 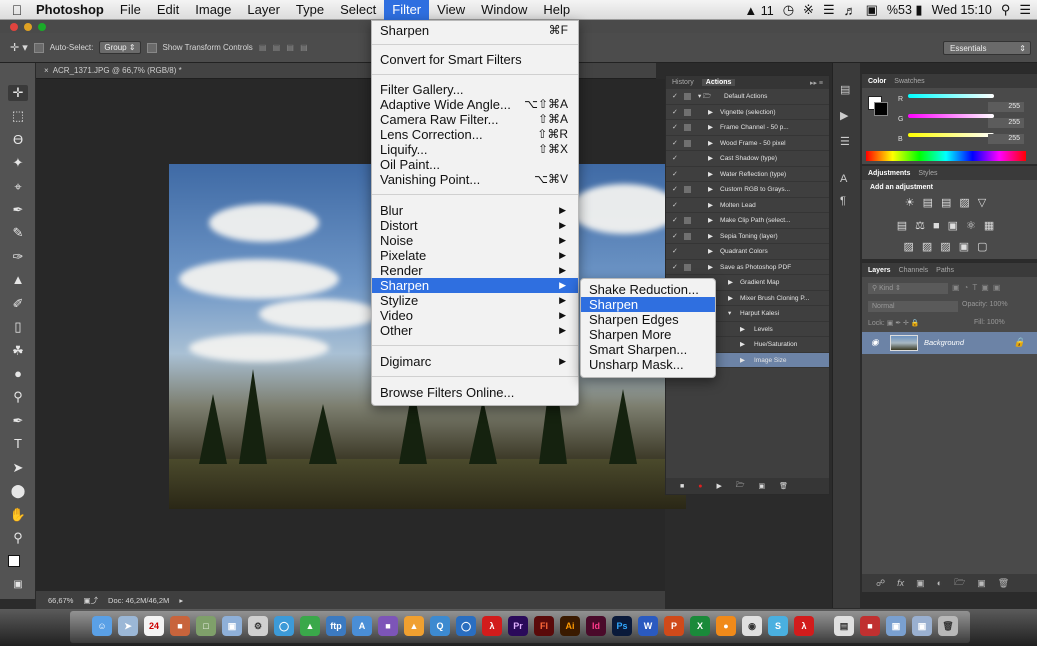 I want to click on action-row: ✓ ▶ Cast Shadow (type), so click(x=747, y=159).